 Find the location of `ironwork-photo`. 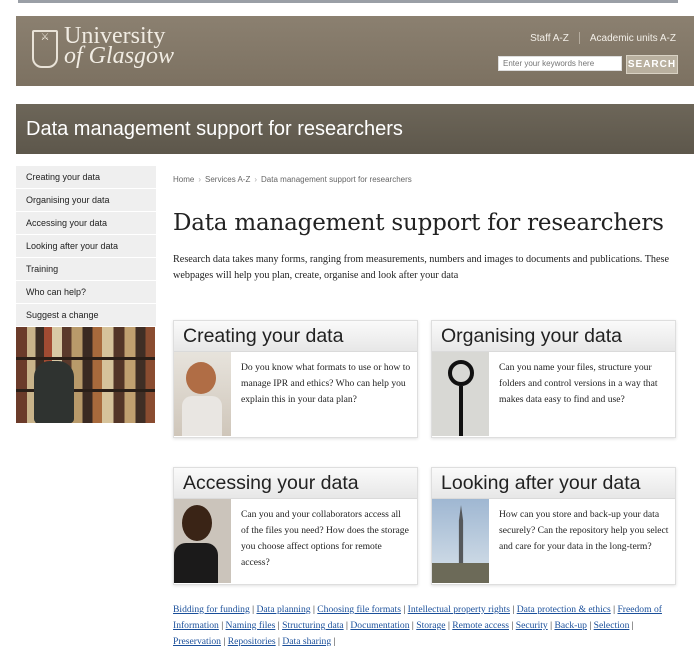

ironwork-photo is located at coordinates (460, 394).